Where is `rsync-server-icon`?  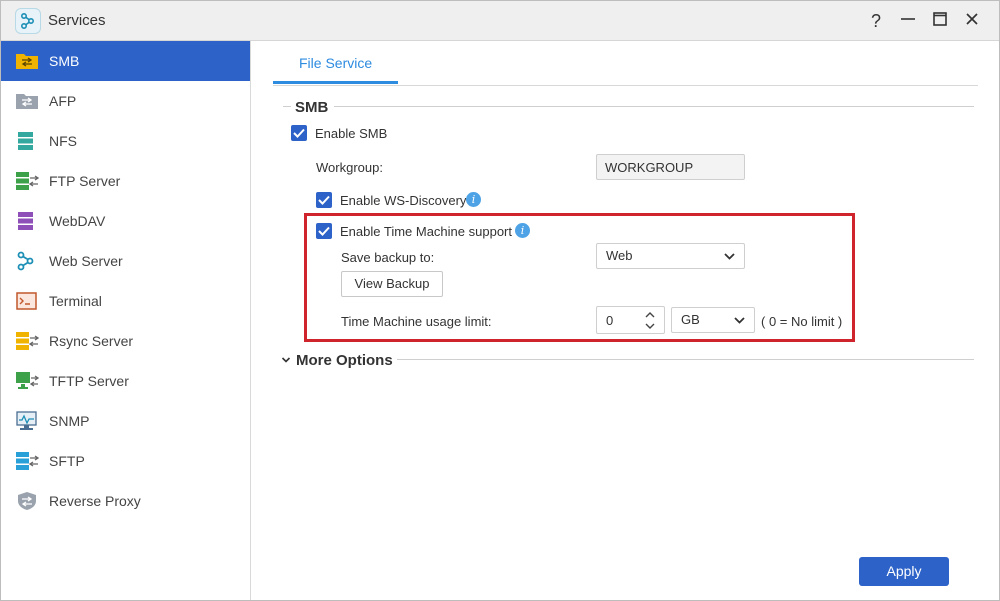 rsync-server-icon is located at coordinates (27, 341).